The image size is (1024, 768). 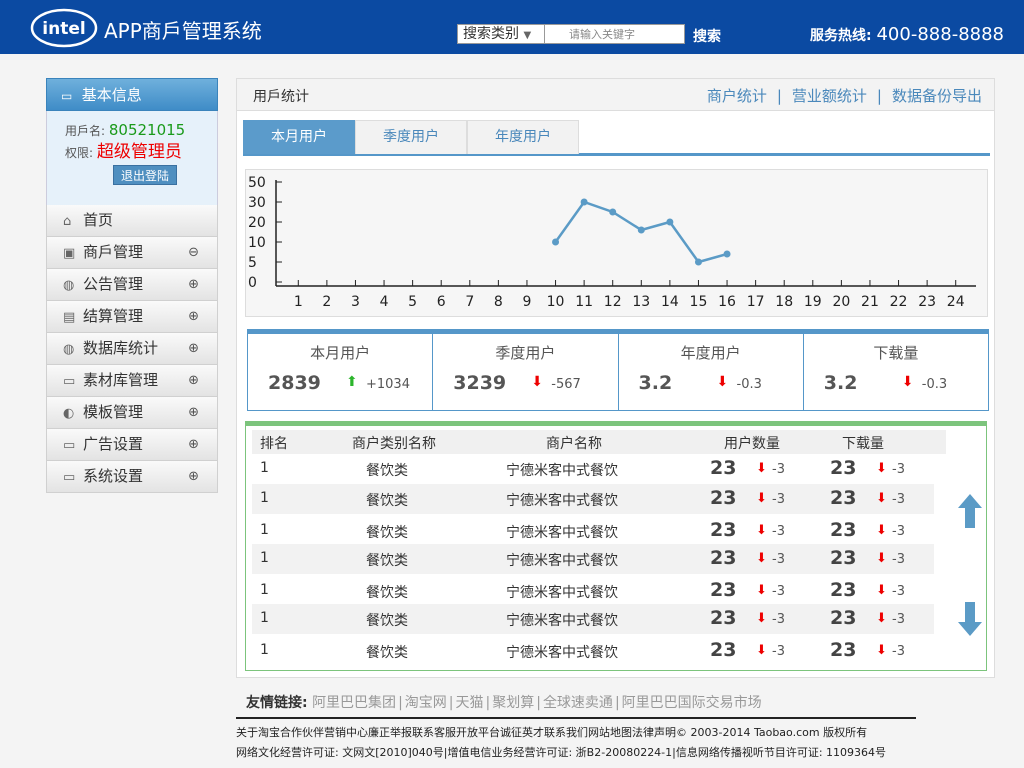 I want to click on friend-links-label: 友情链接:, so click(x=277, y=703).